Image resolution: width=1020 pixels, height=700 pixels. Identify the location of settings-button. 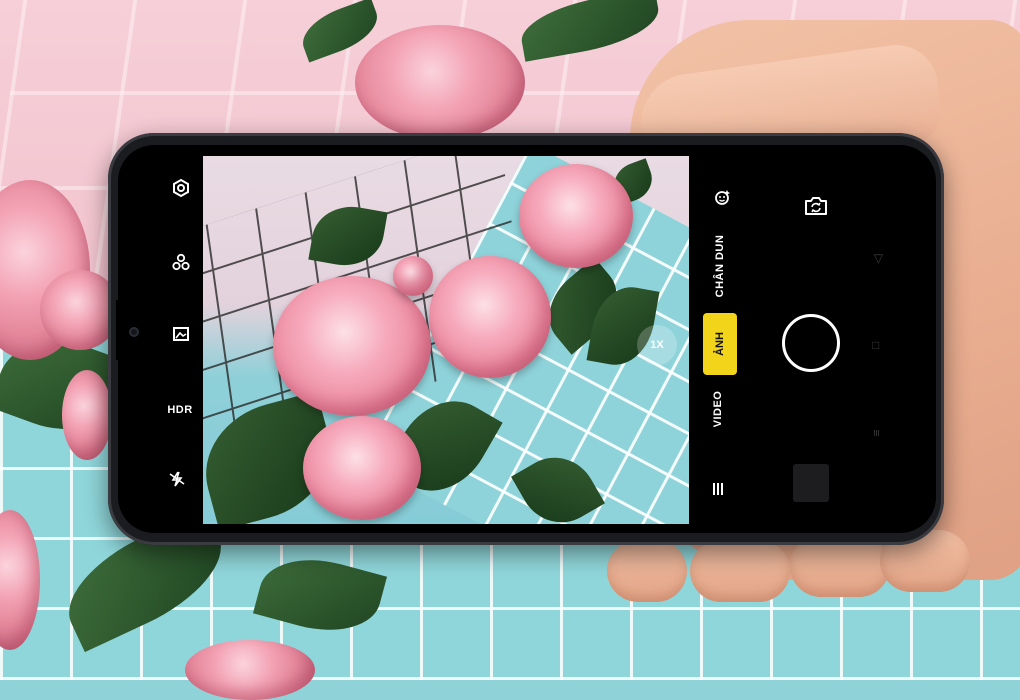
(181, 190).